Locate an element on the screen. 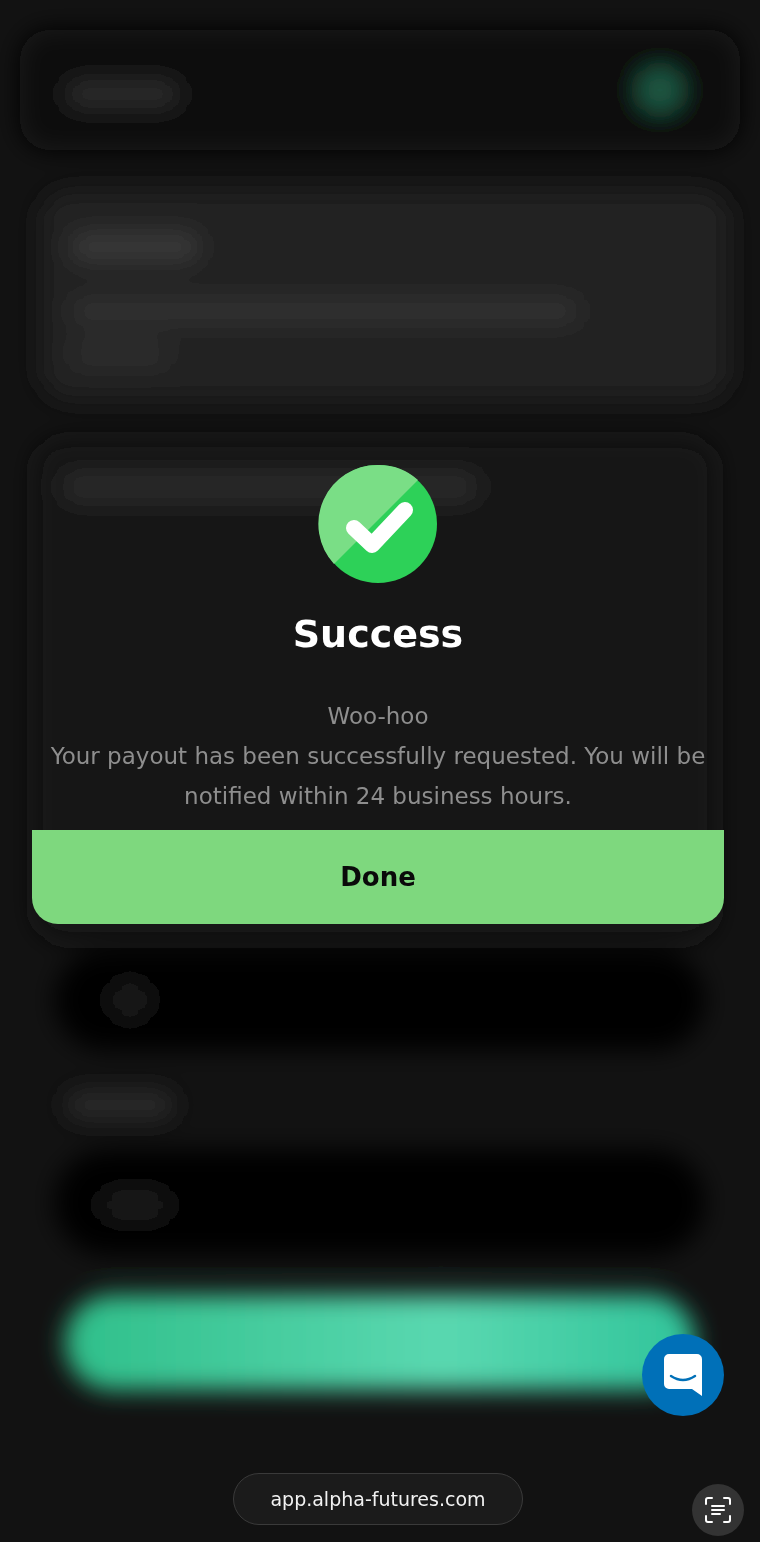 This screenshot has width=760, height=1542. scan-text-icon is located at coordinates (718, 1510).